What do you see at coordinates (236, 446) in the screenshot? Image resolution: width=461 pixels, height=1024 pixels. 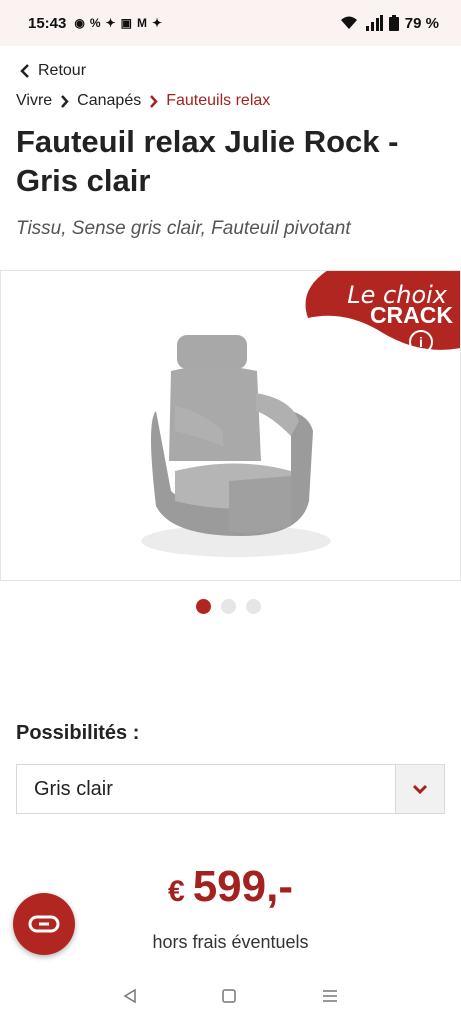 I see `armchair-image` at bounding box center [236, 446].